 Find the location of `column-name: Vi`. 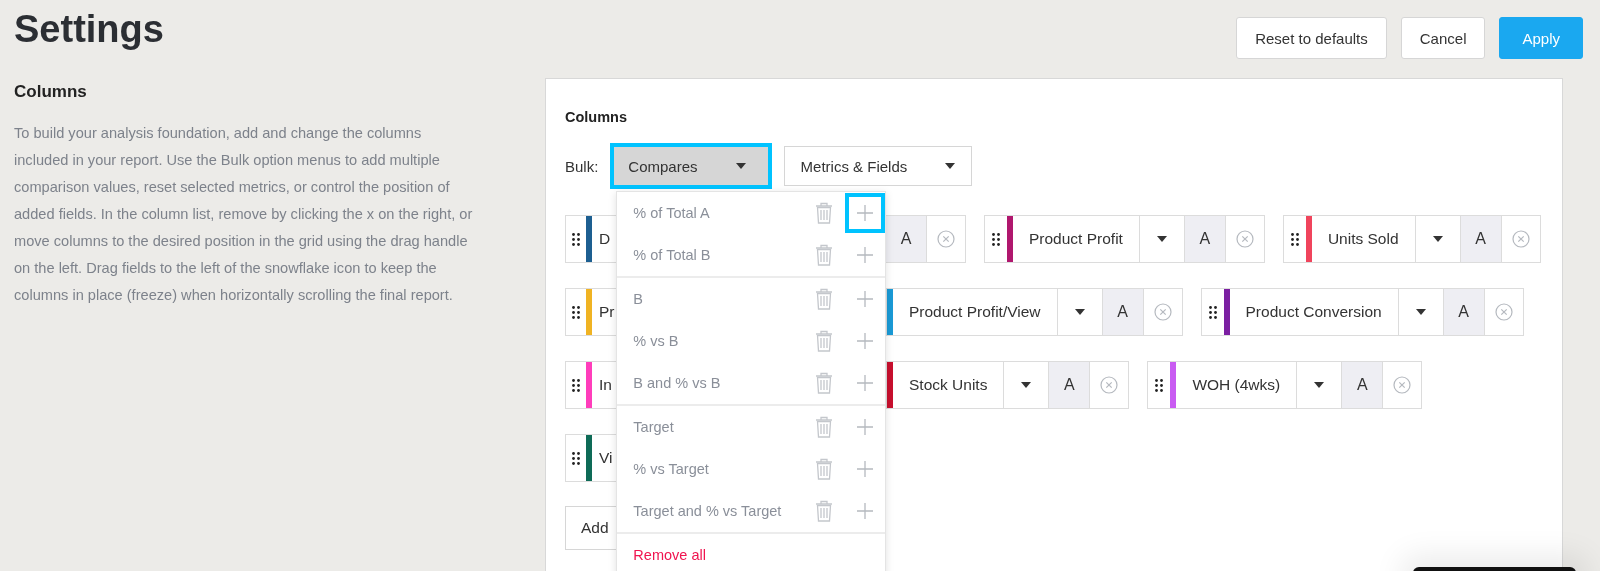

column-name: Vi is located at coordinates (606, 458).